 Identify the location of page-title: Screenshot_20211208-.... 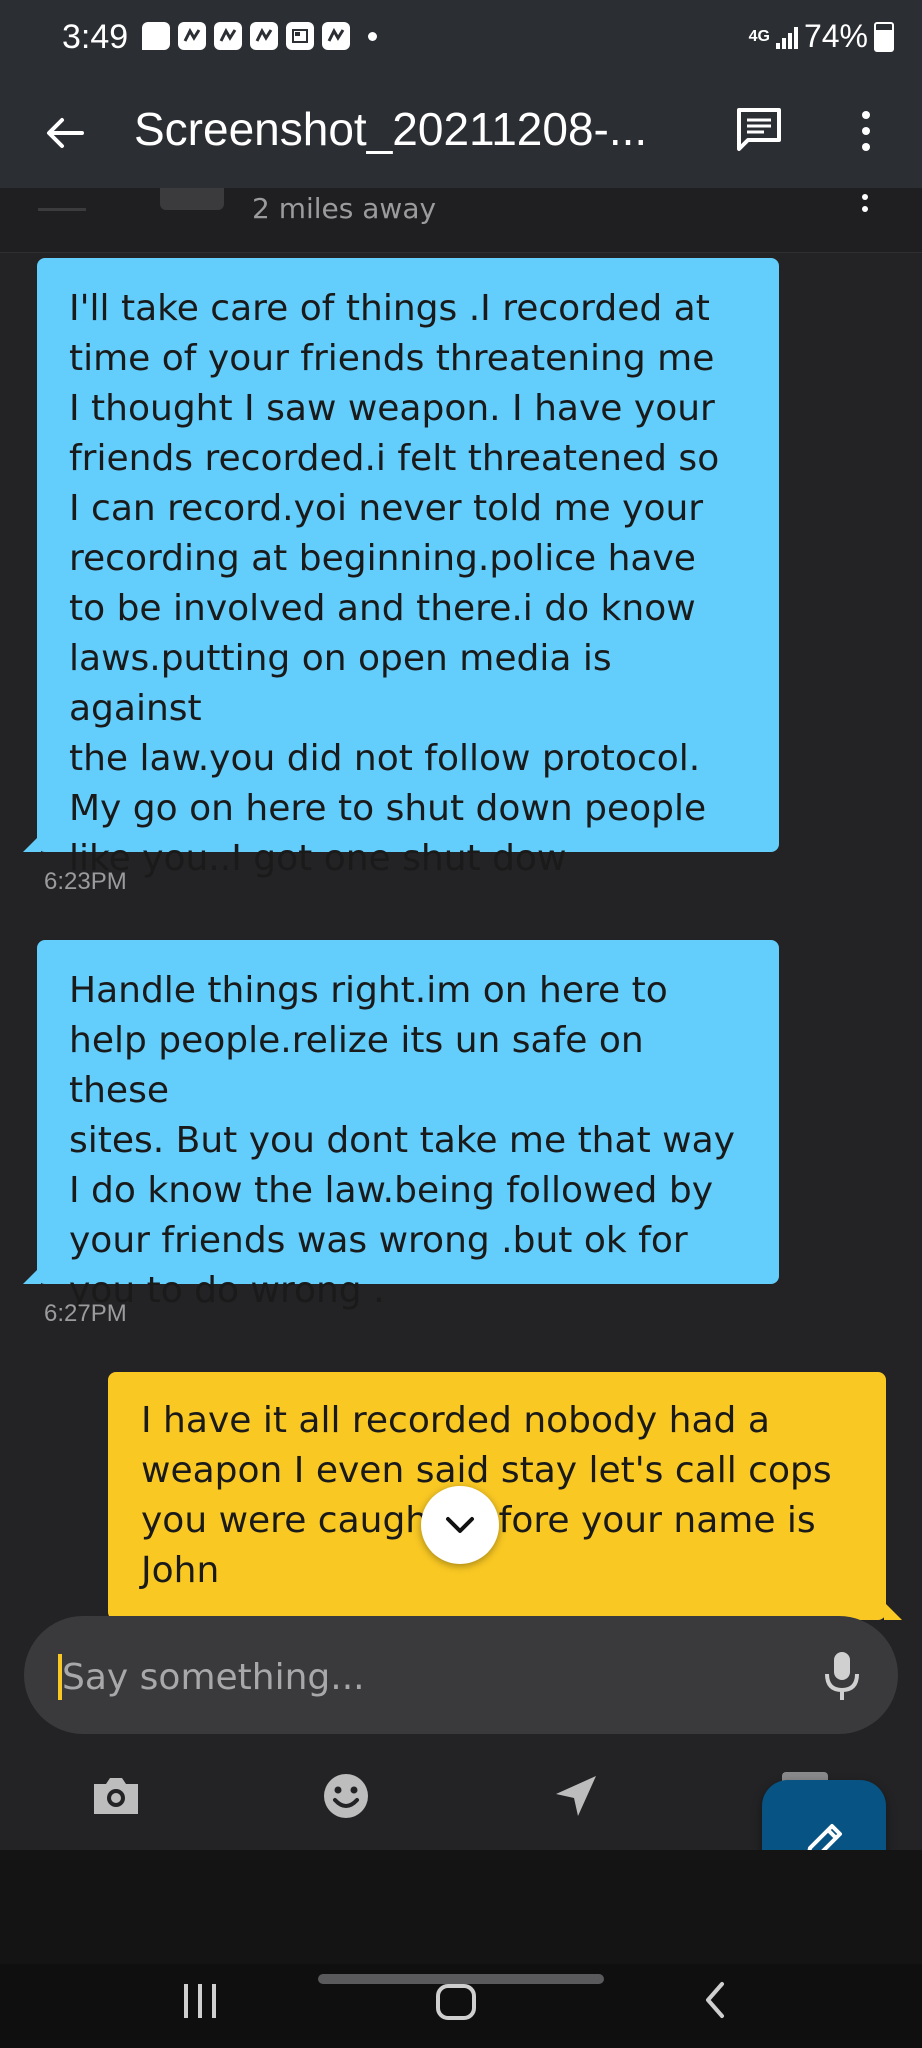
(391, 129).